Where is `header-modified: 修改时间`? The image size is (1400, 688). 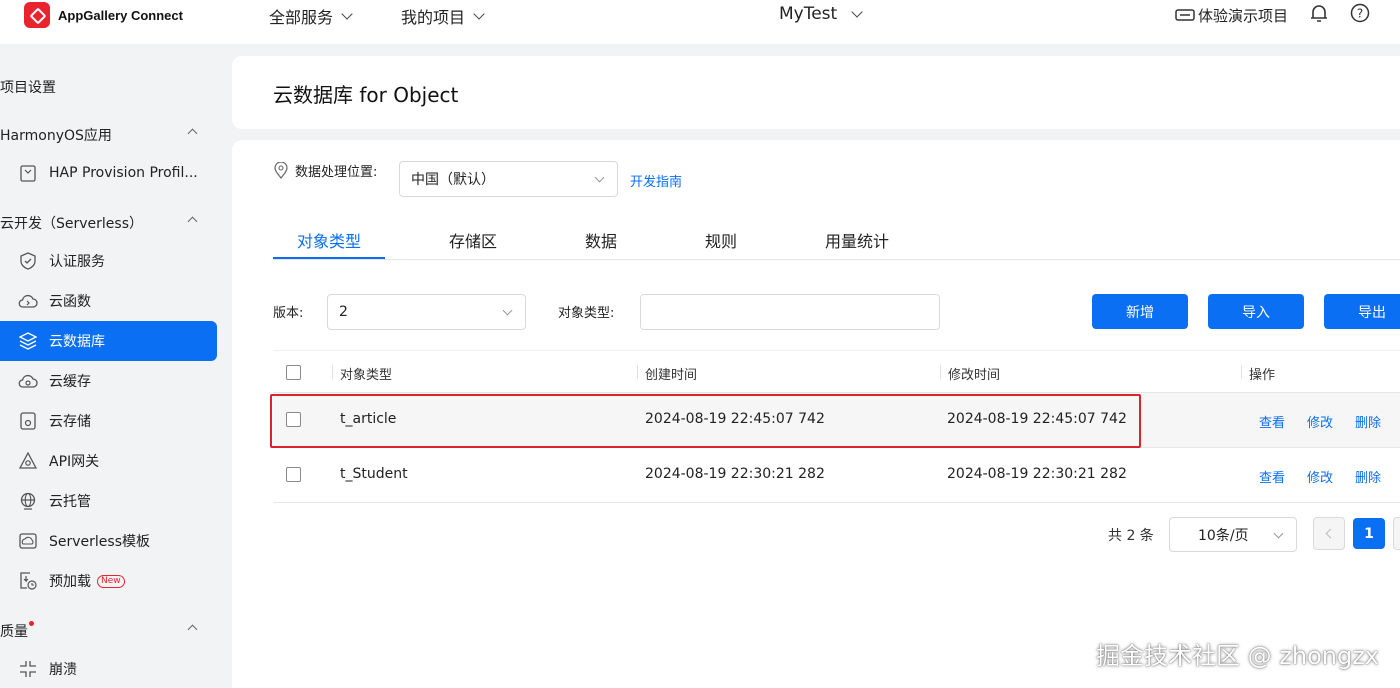 header-modified: 修改时间 is located at coordinates (969, 373).